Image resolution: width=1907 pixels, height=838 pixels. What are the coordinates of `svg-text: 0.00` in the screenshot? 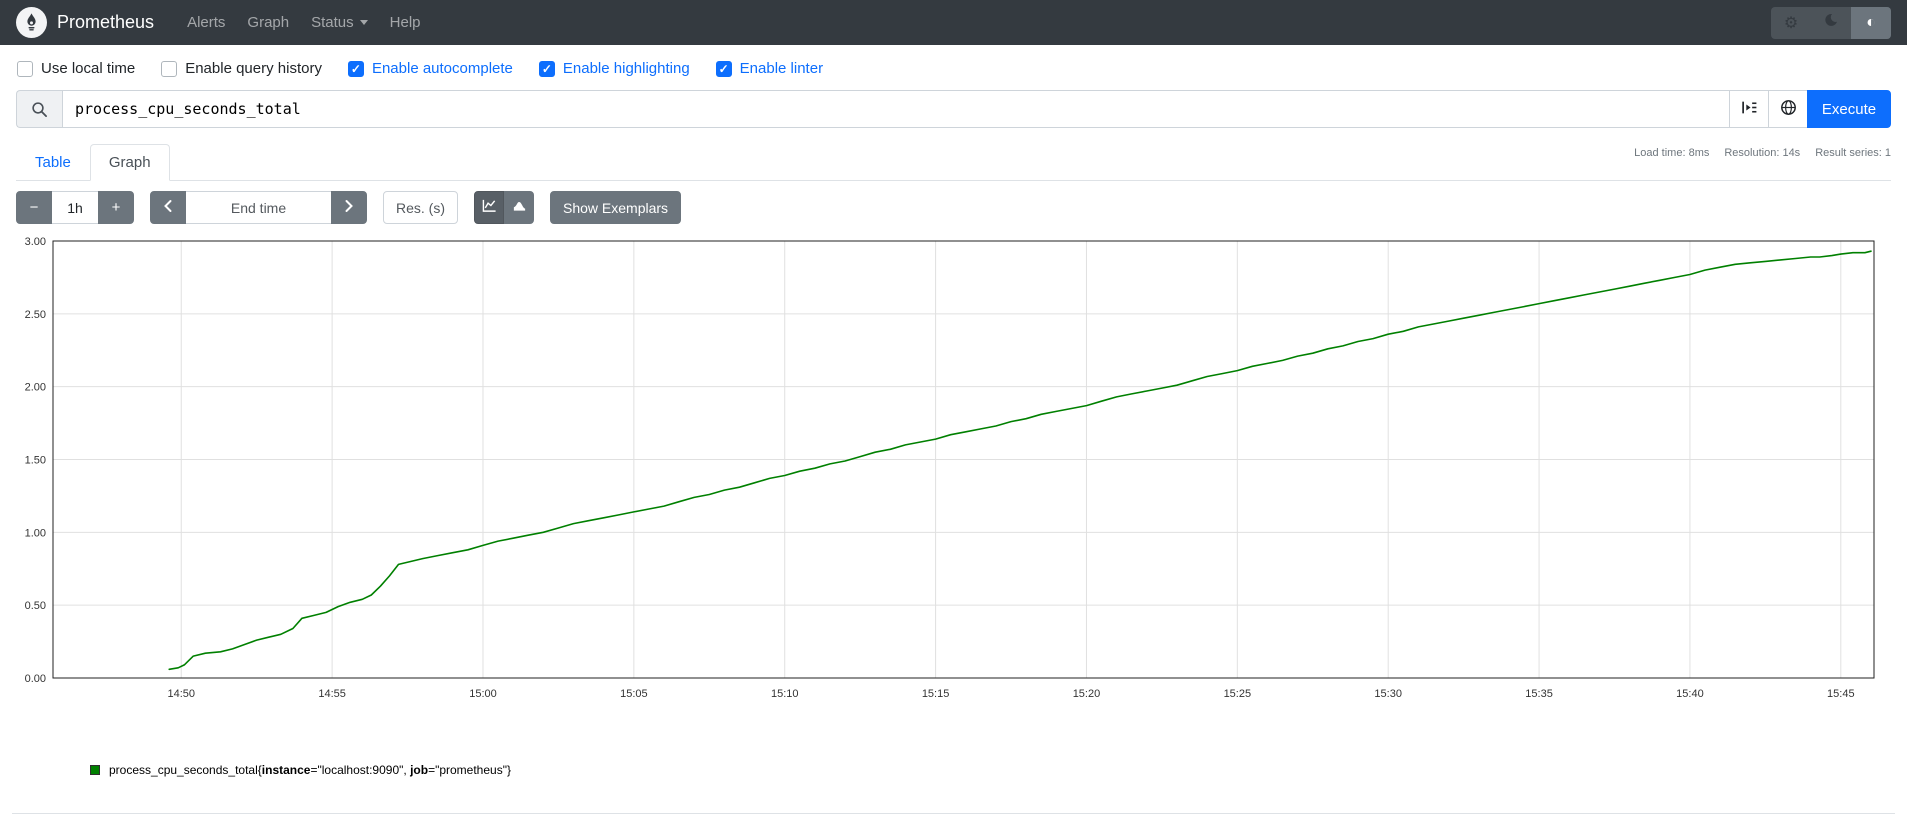 It's located at (35, 679).